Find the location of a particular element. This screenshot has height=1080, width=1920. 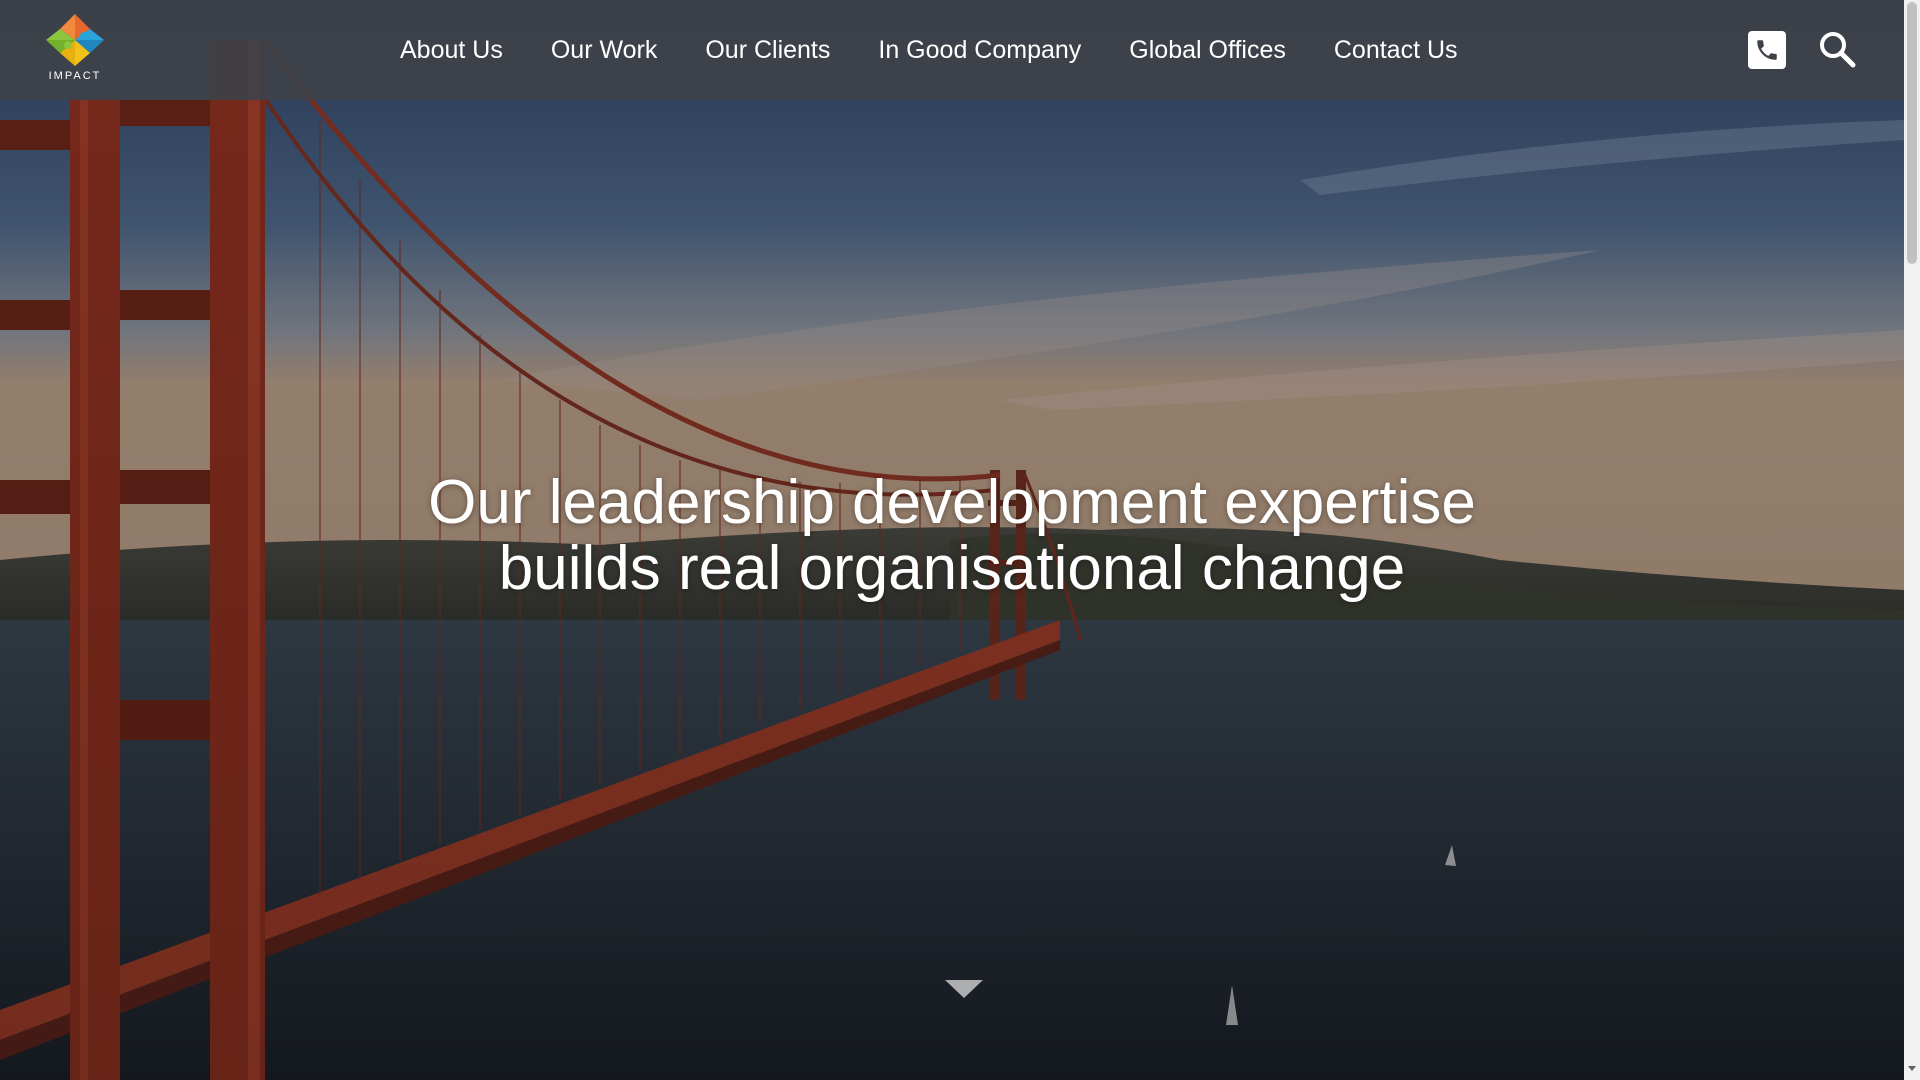

logo-text: IMPACT is located at coordinates (75, 76).